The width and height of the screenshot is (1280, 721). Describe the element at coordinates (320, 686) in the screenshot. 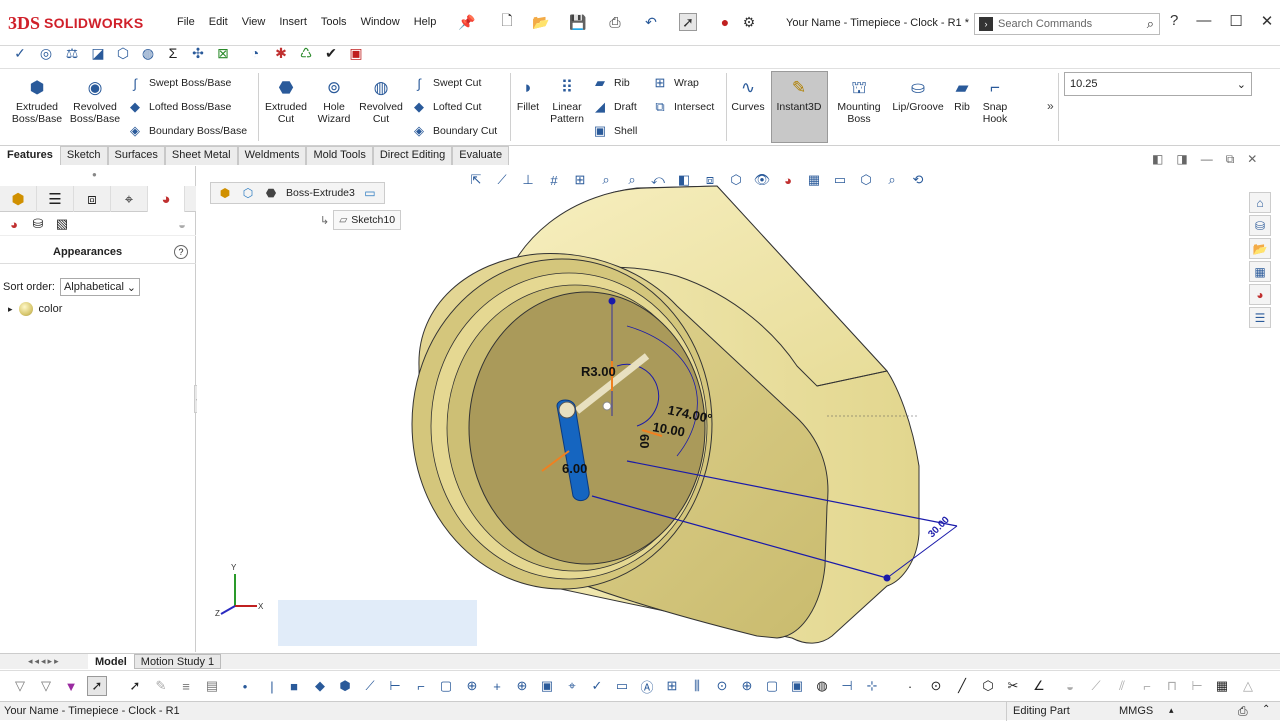

I see `surface-filter-icon: ◆` at that location.